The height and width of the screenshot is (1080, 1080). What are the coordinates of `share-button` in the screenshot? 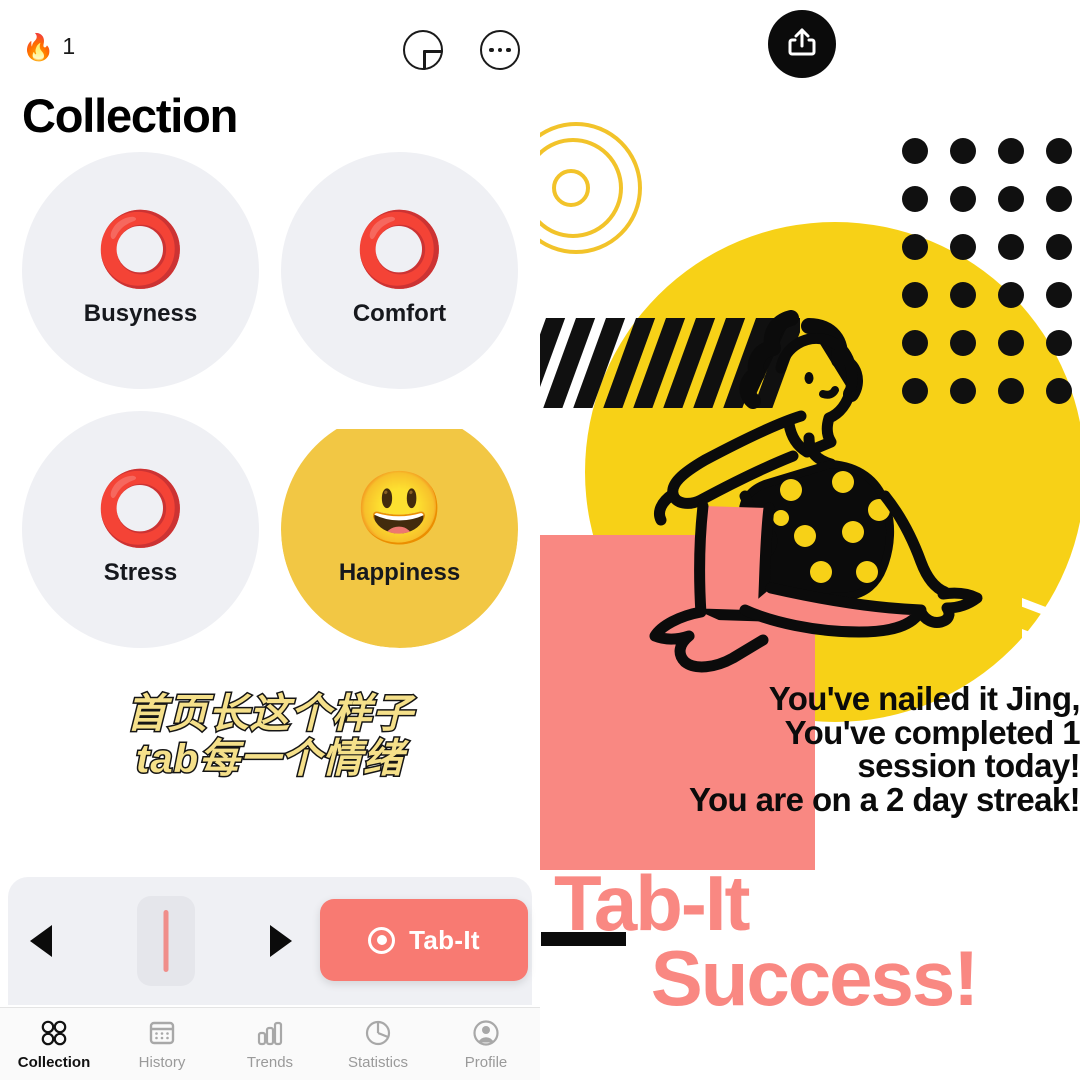 It's located at (802, 44).